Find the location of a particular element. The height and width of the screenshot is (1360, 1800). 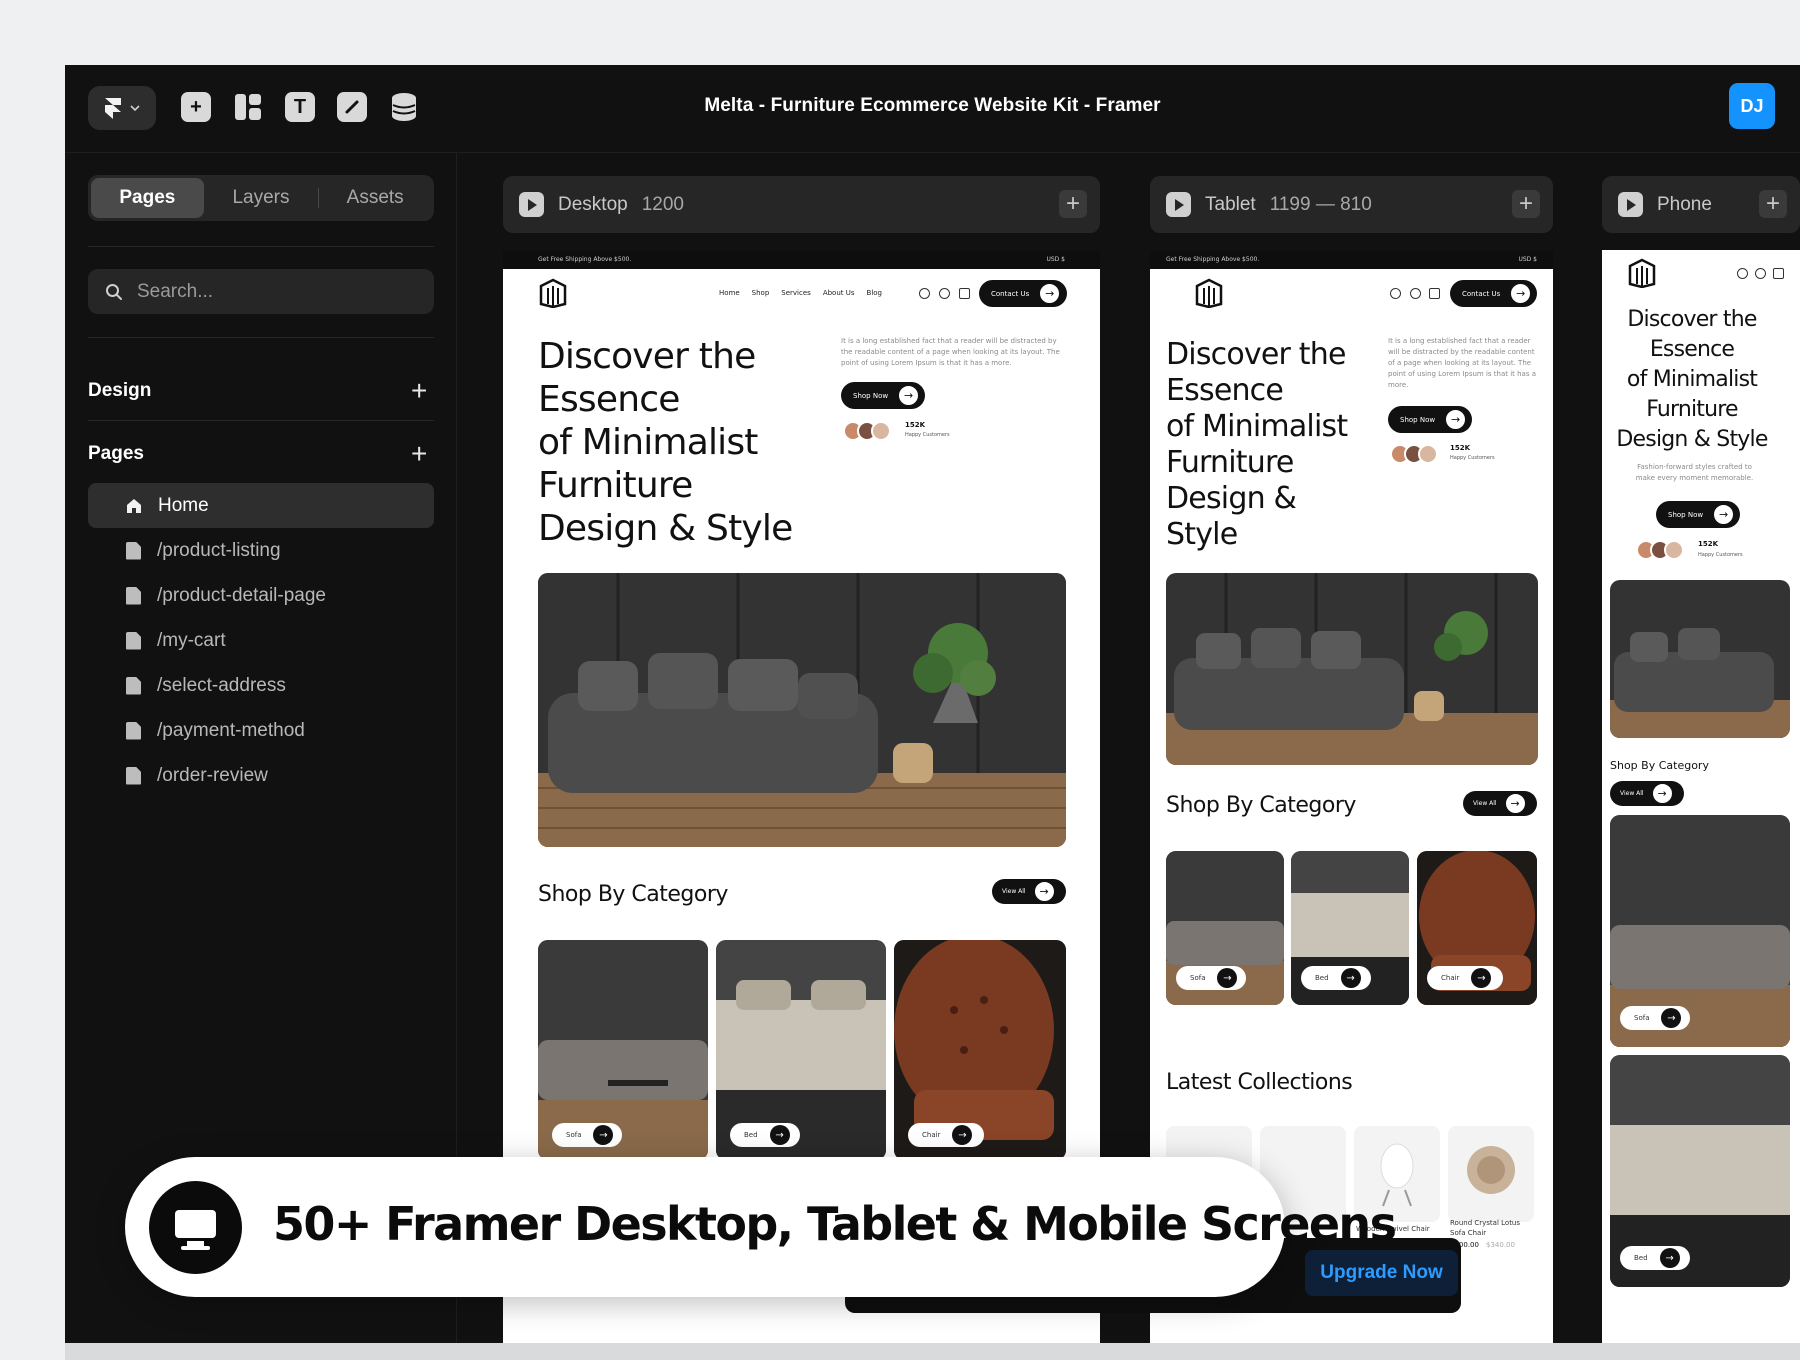

phone-frame-header: Phone + is located at coordinates (1701, 204).